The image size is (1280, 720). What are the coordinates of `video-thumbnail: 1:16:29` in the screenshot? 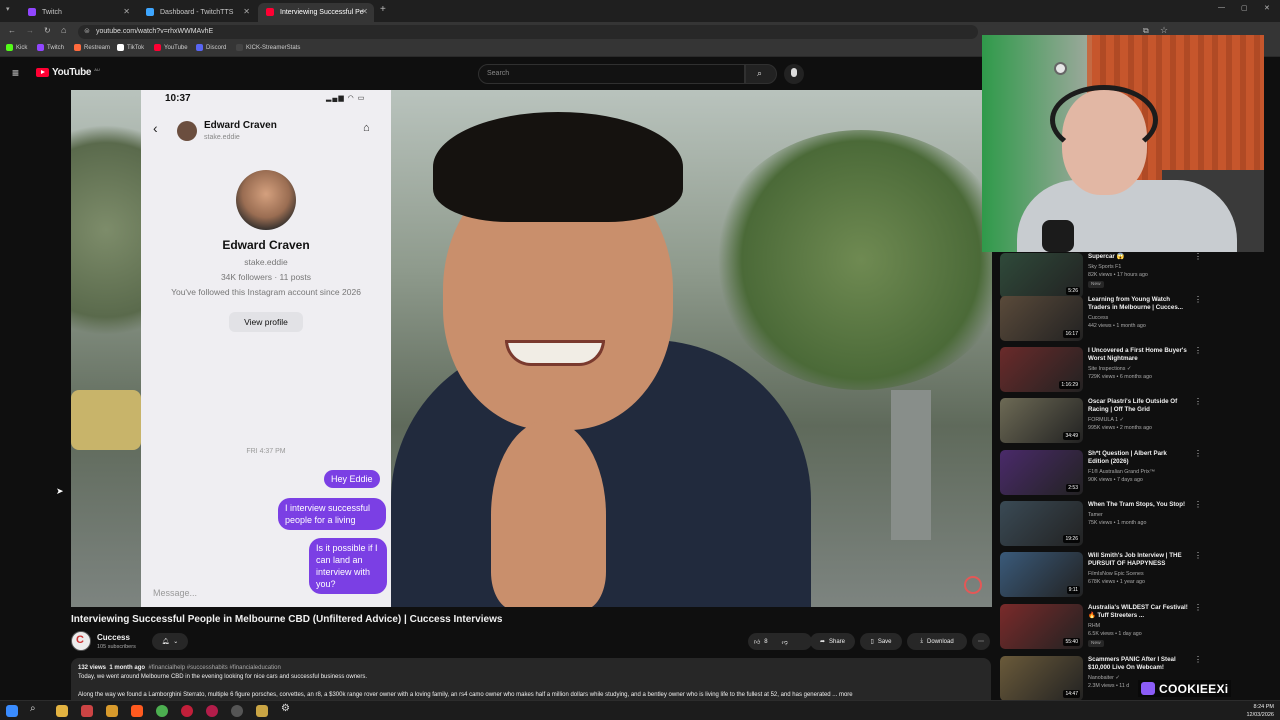 It's located at (1041, 369).